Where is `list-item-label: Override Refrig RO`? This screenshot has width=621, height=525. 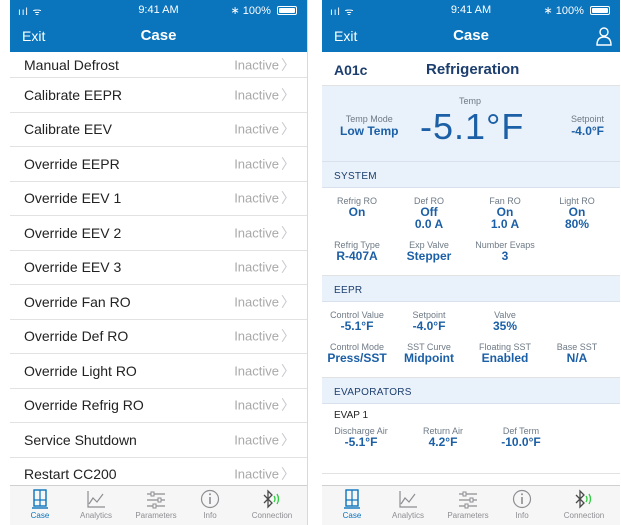
list-item-label: Override Refrig RO is located at coordinates (84, 405).